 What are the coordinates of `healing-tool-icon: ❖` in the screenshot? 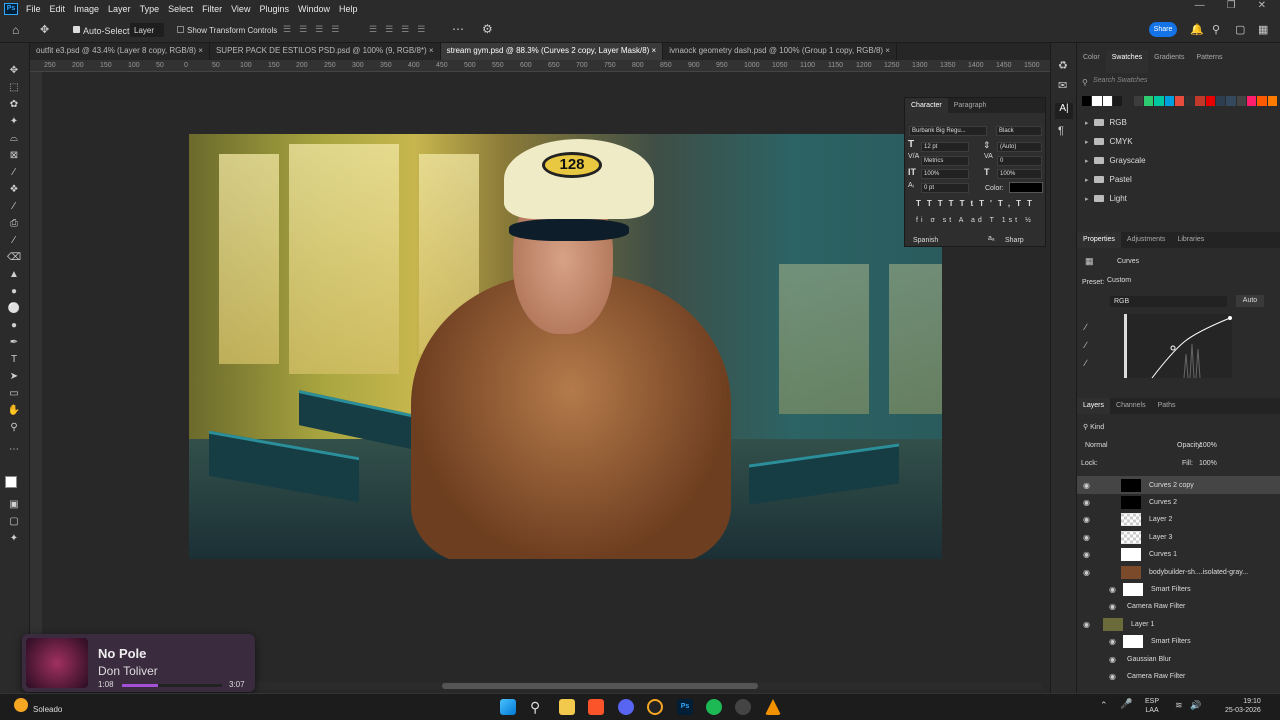 It's located at (14, 190).